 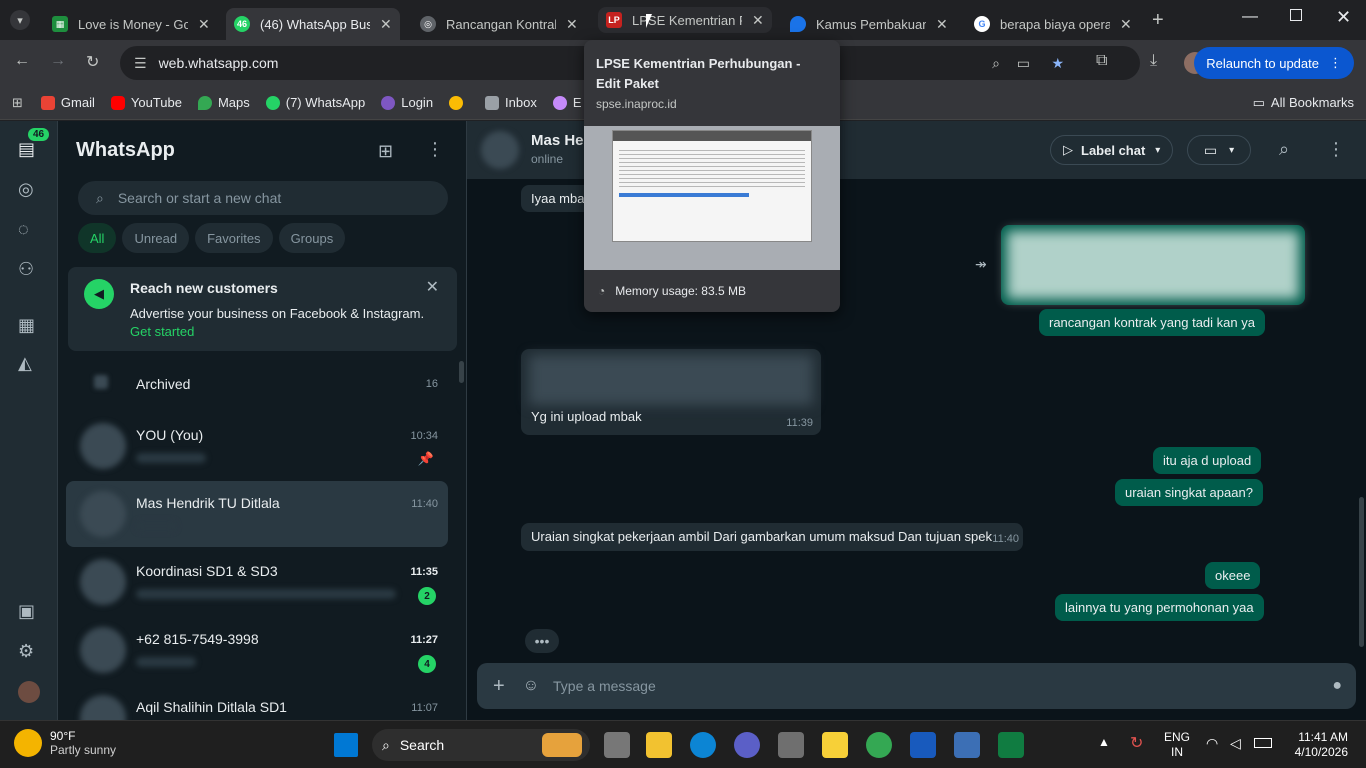 What do you see at coordinates (567, 102) in the screenshot?
I see `bookmark-e: E` at bounding box center [567, 102].